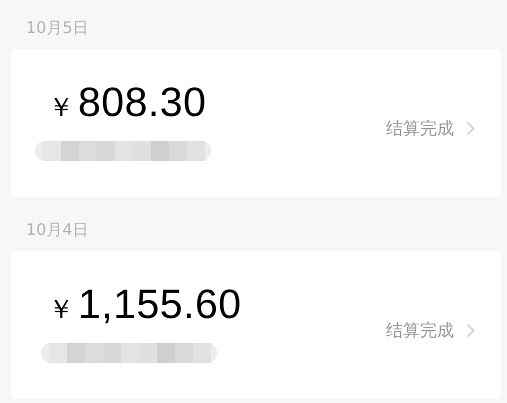 Image resolution: width=507 pixels, height=403 pixels. I want to click on date-heading: 10月4日, so click(57, 230).